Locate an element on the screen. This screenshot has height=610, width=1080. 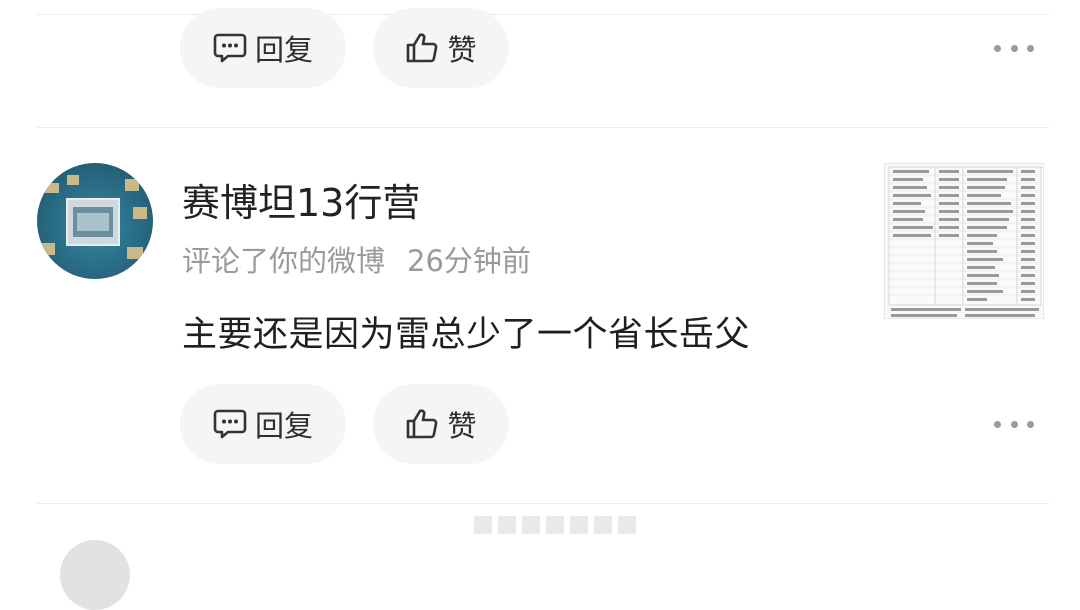
next-item-avatar is located at coordinates (95, 575).